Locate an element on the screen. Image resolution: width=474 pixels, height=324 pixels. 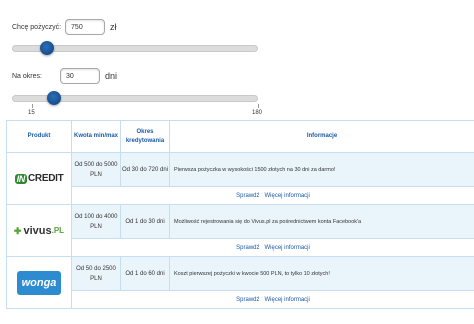
amount-label: Chcę pożyczyć: is located at coordinates (37, 27).